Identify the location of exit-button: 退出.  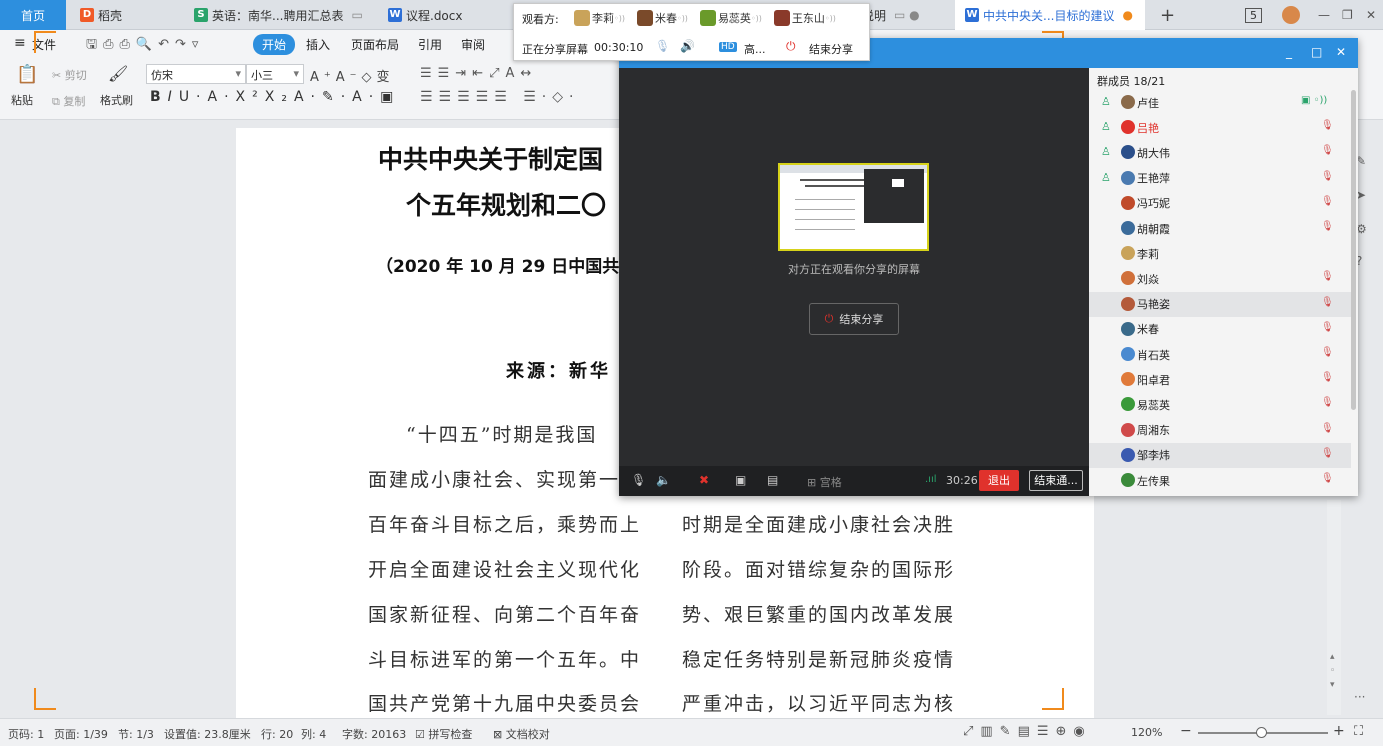
(999, 480).